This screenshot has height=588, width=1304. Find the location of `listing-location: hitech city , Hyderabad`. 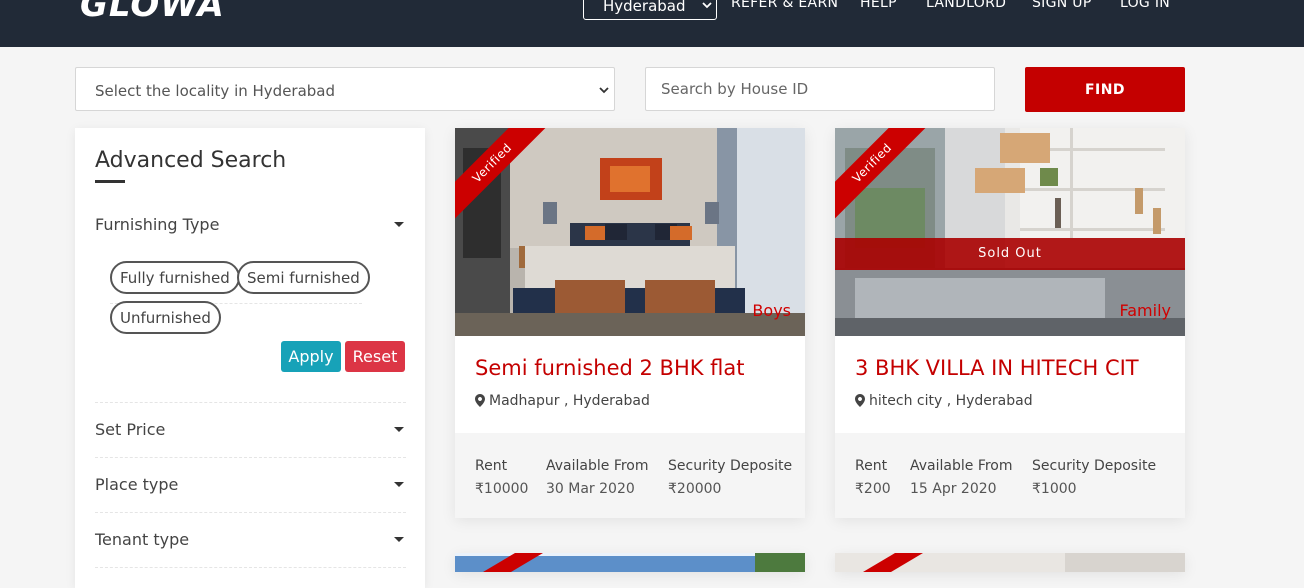

listing-location: hitech city , Hyderabad is located at coordinates (944, 401).